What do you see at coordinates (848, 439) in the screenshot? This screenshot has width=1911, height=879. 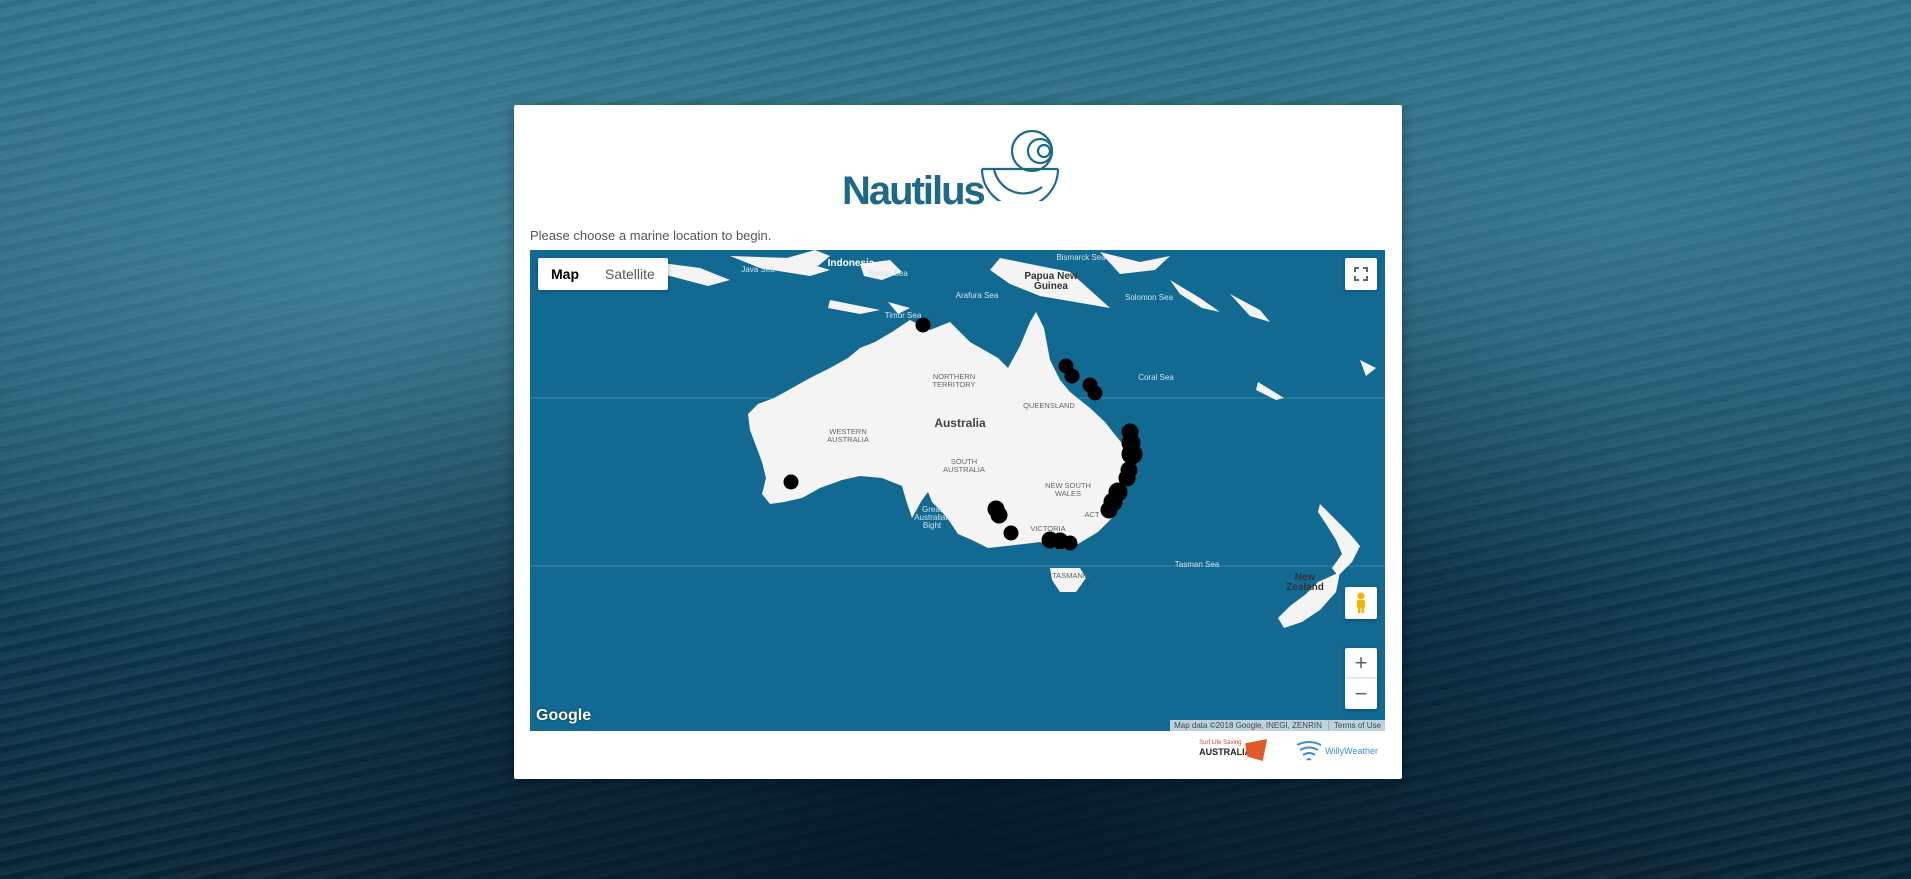 I see `label-wa-2: AUSTRALIA` at bounding box center [848, 439].